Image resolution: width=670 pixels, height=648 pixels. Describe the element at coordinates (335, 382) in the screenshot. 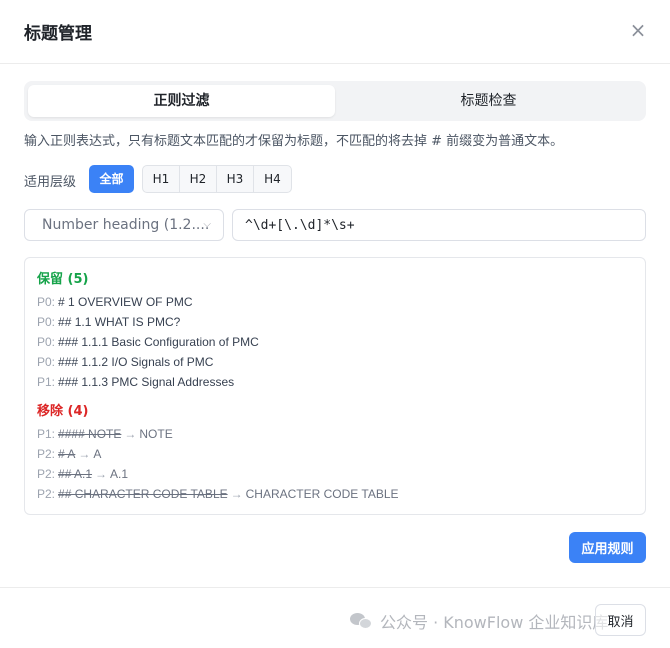

I see `keep-row: P1: ### 1.1.3 PMC Signal Addresses` at that location.